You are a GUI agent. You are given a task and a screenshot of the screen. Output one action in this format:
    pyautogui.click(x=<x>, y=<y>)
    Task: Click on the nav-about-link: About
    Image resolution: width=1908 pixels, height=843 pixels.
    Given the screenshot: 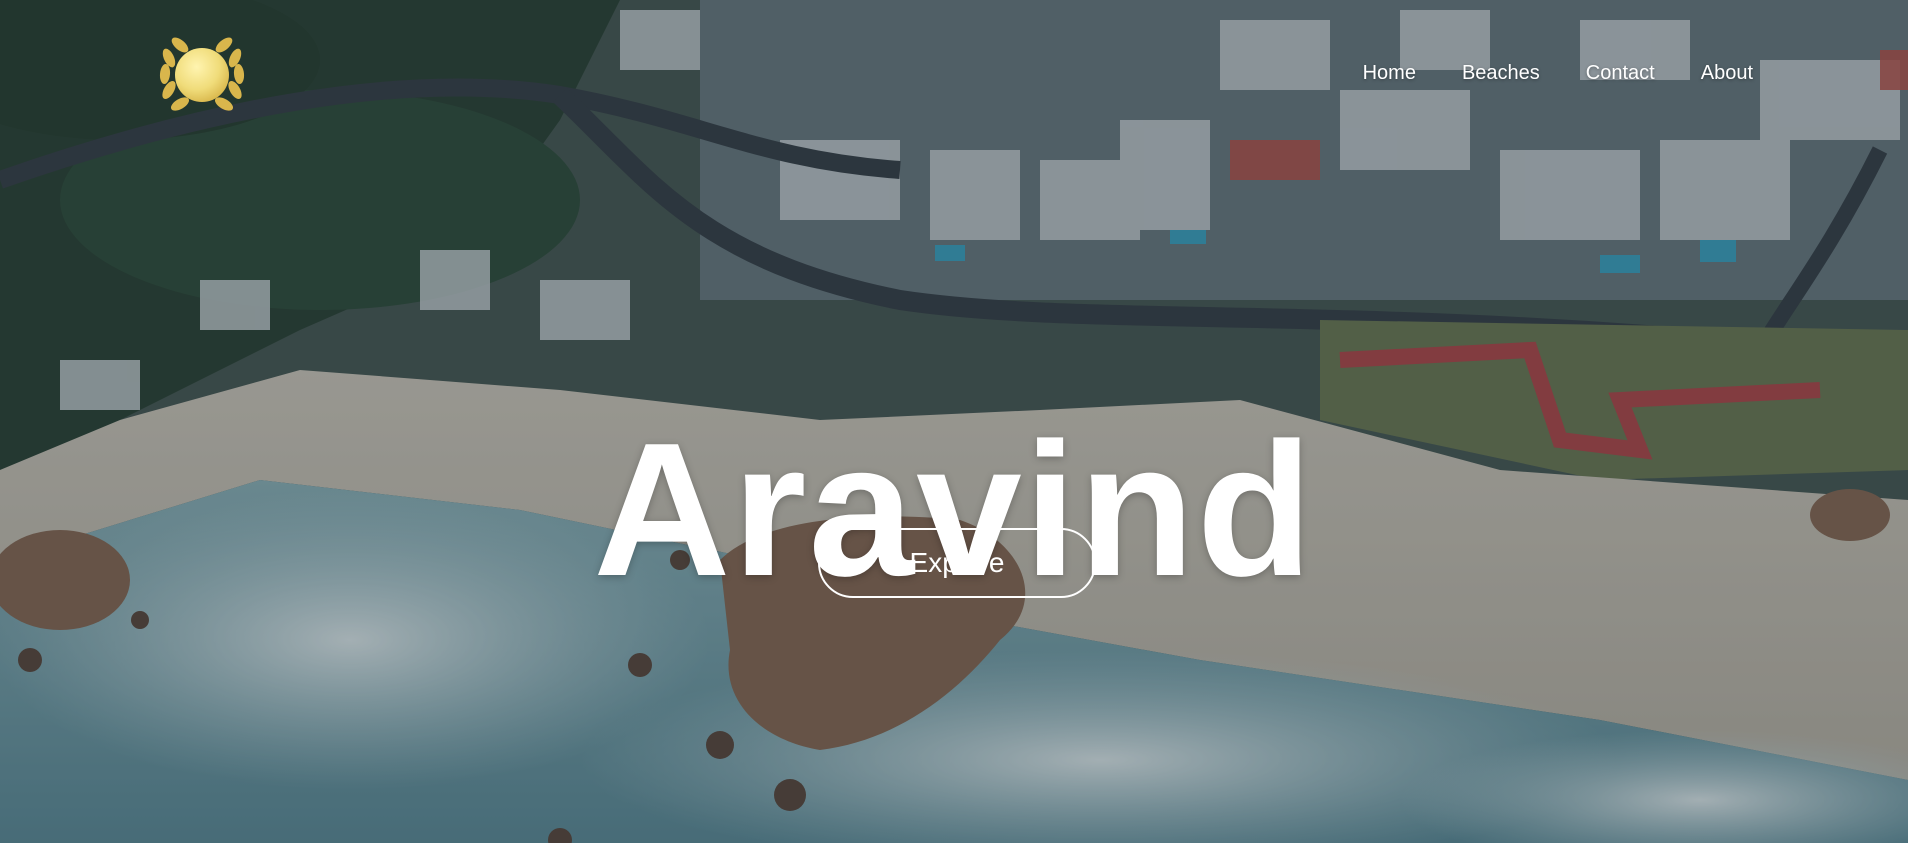 What is the action you would take?
    pyautogui.click(x=1727, y=73)
    